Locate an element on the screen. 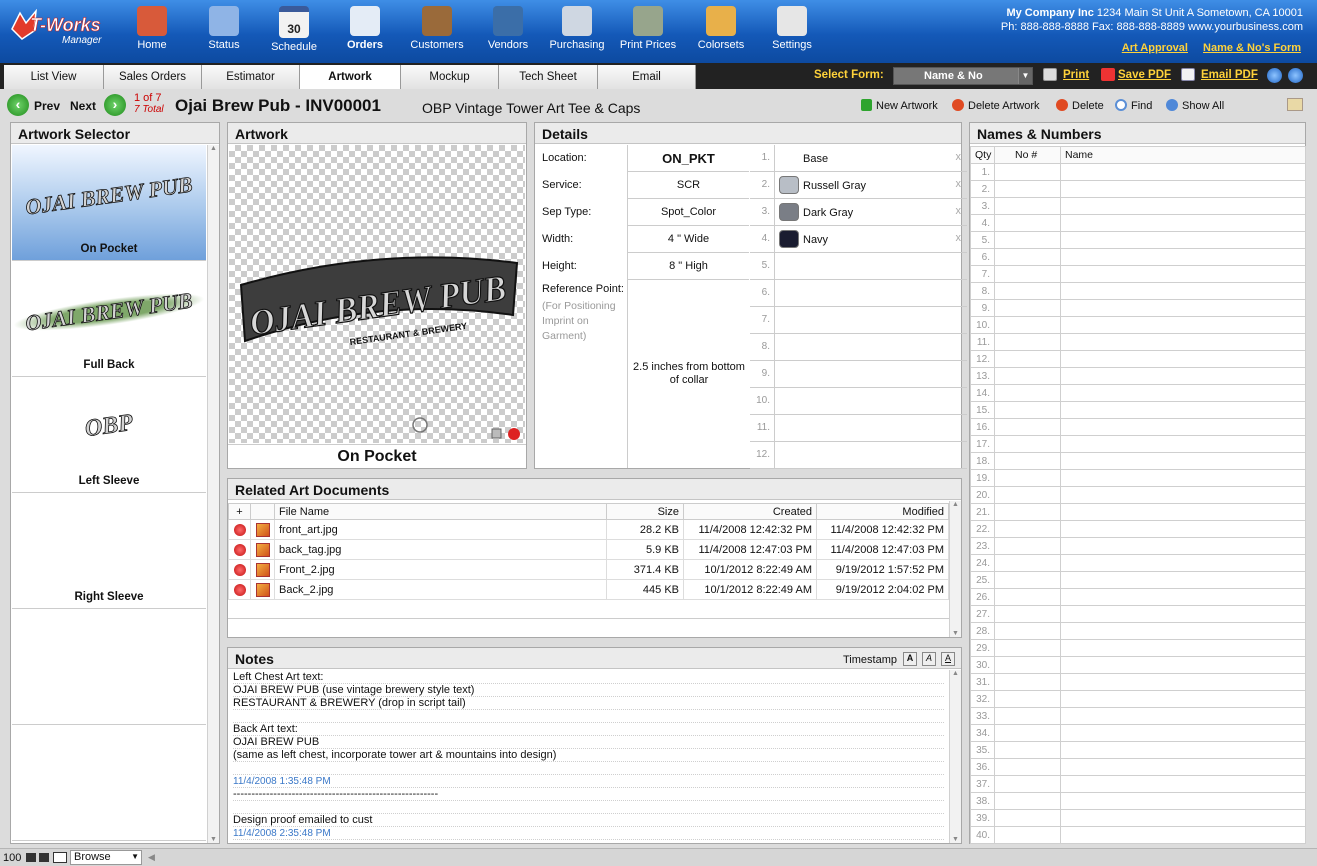  table-row: 19. is located at coordinates (1138, 478).